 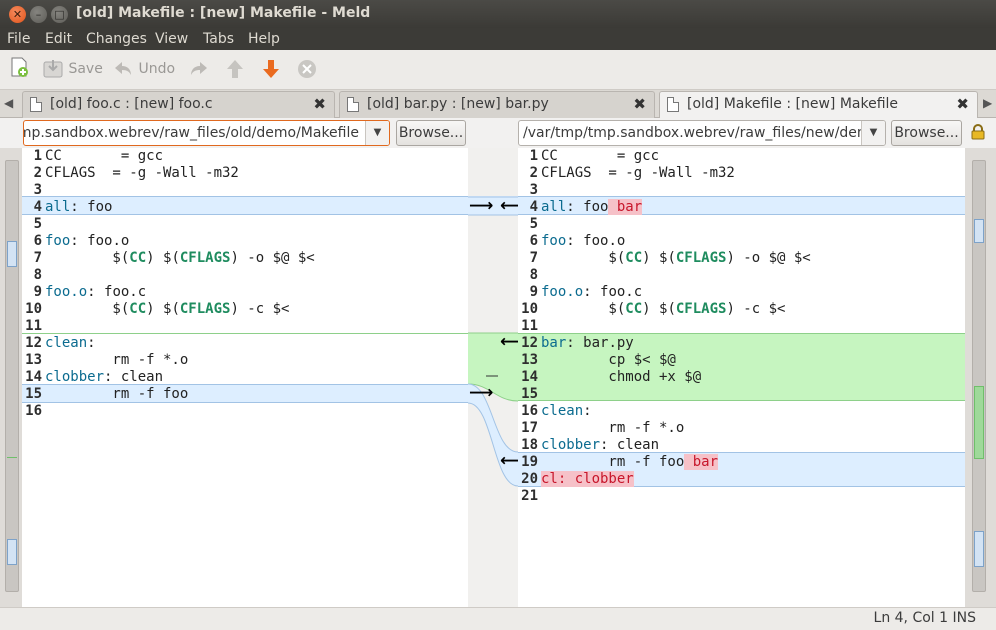 What do you see at coordinates (218, 39) in the screenshot?
I see `menu-tabs: Tabs` at bounding box center [218, 39].